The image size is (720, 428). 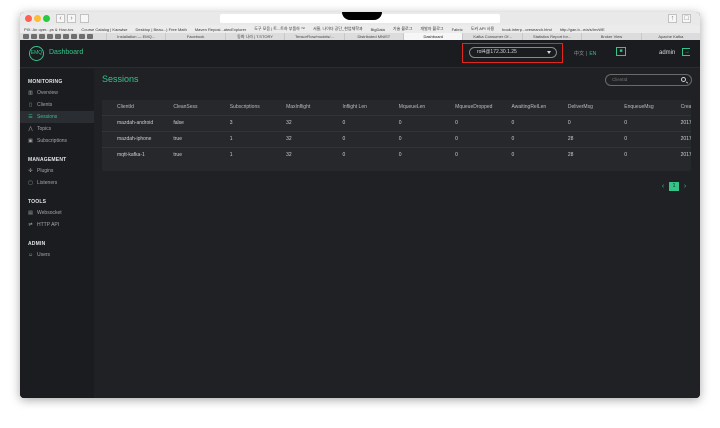 What do you see at coordinates (621, 51) in the screenshot?
I see `notification-icon: ■` at bounding box center [621, 51].